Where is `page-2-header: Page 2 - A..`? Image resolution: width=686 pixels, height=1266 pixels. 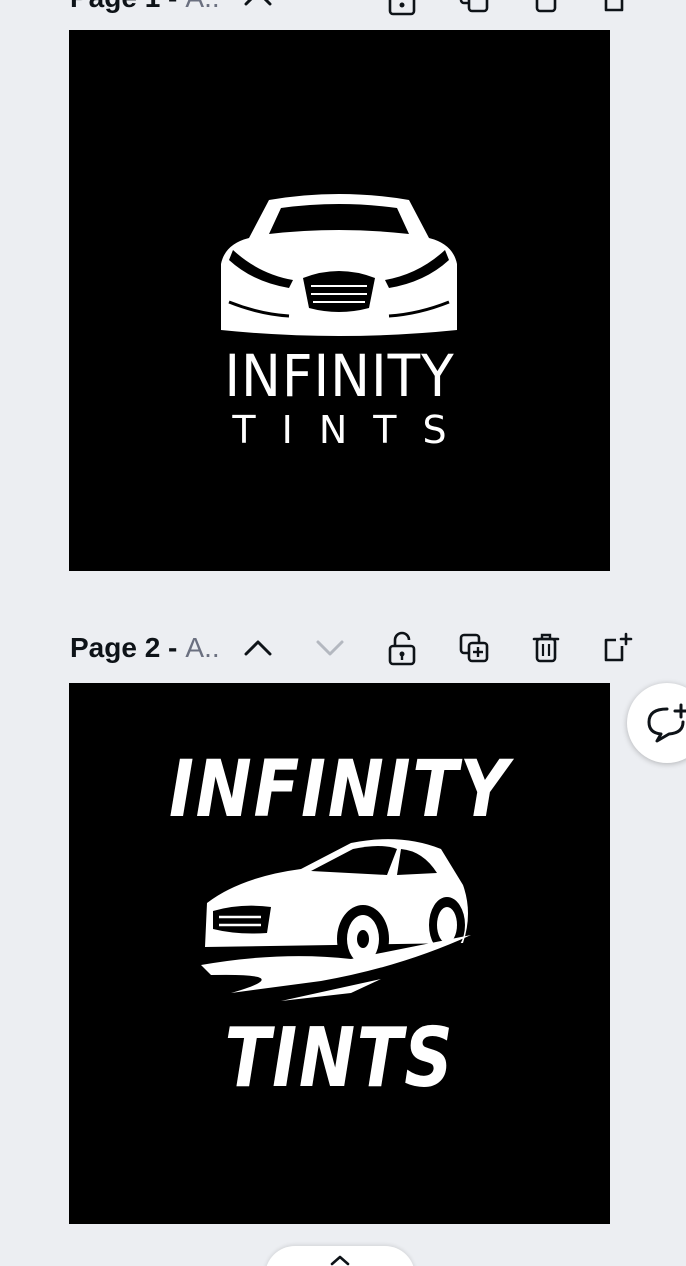
page-2-header: Page 2 - A.. is located at coordinates (355, 648).